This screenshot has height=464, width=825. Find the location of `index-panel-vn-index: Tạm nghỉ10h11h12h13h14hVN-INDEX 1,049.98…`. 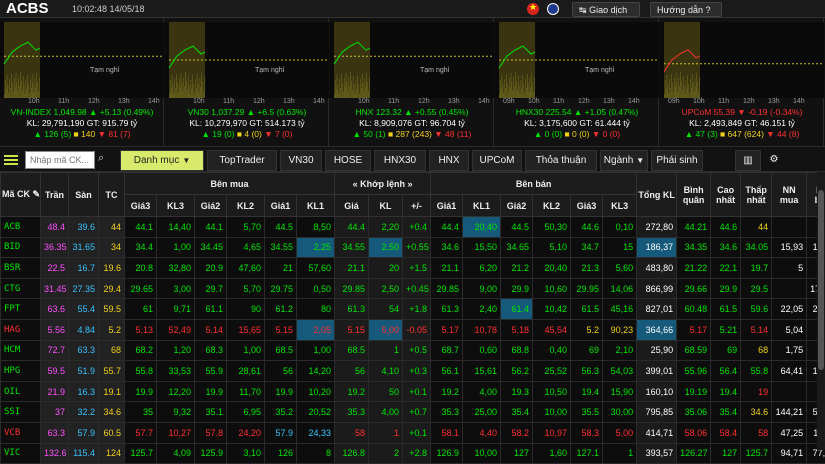

index-panel-vn-index: Tạm nghỉ10h11h12h13h14hVN-INDEX 1,049.98… is located at coordinates (82, 82).